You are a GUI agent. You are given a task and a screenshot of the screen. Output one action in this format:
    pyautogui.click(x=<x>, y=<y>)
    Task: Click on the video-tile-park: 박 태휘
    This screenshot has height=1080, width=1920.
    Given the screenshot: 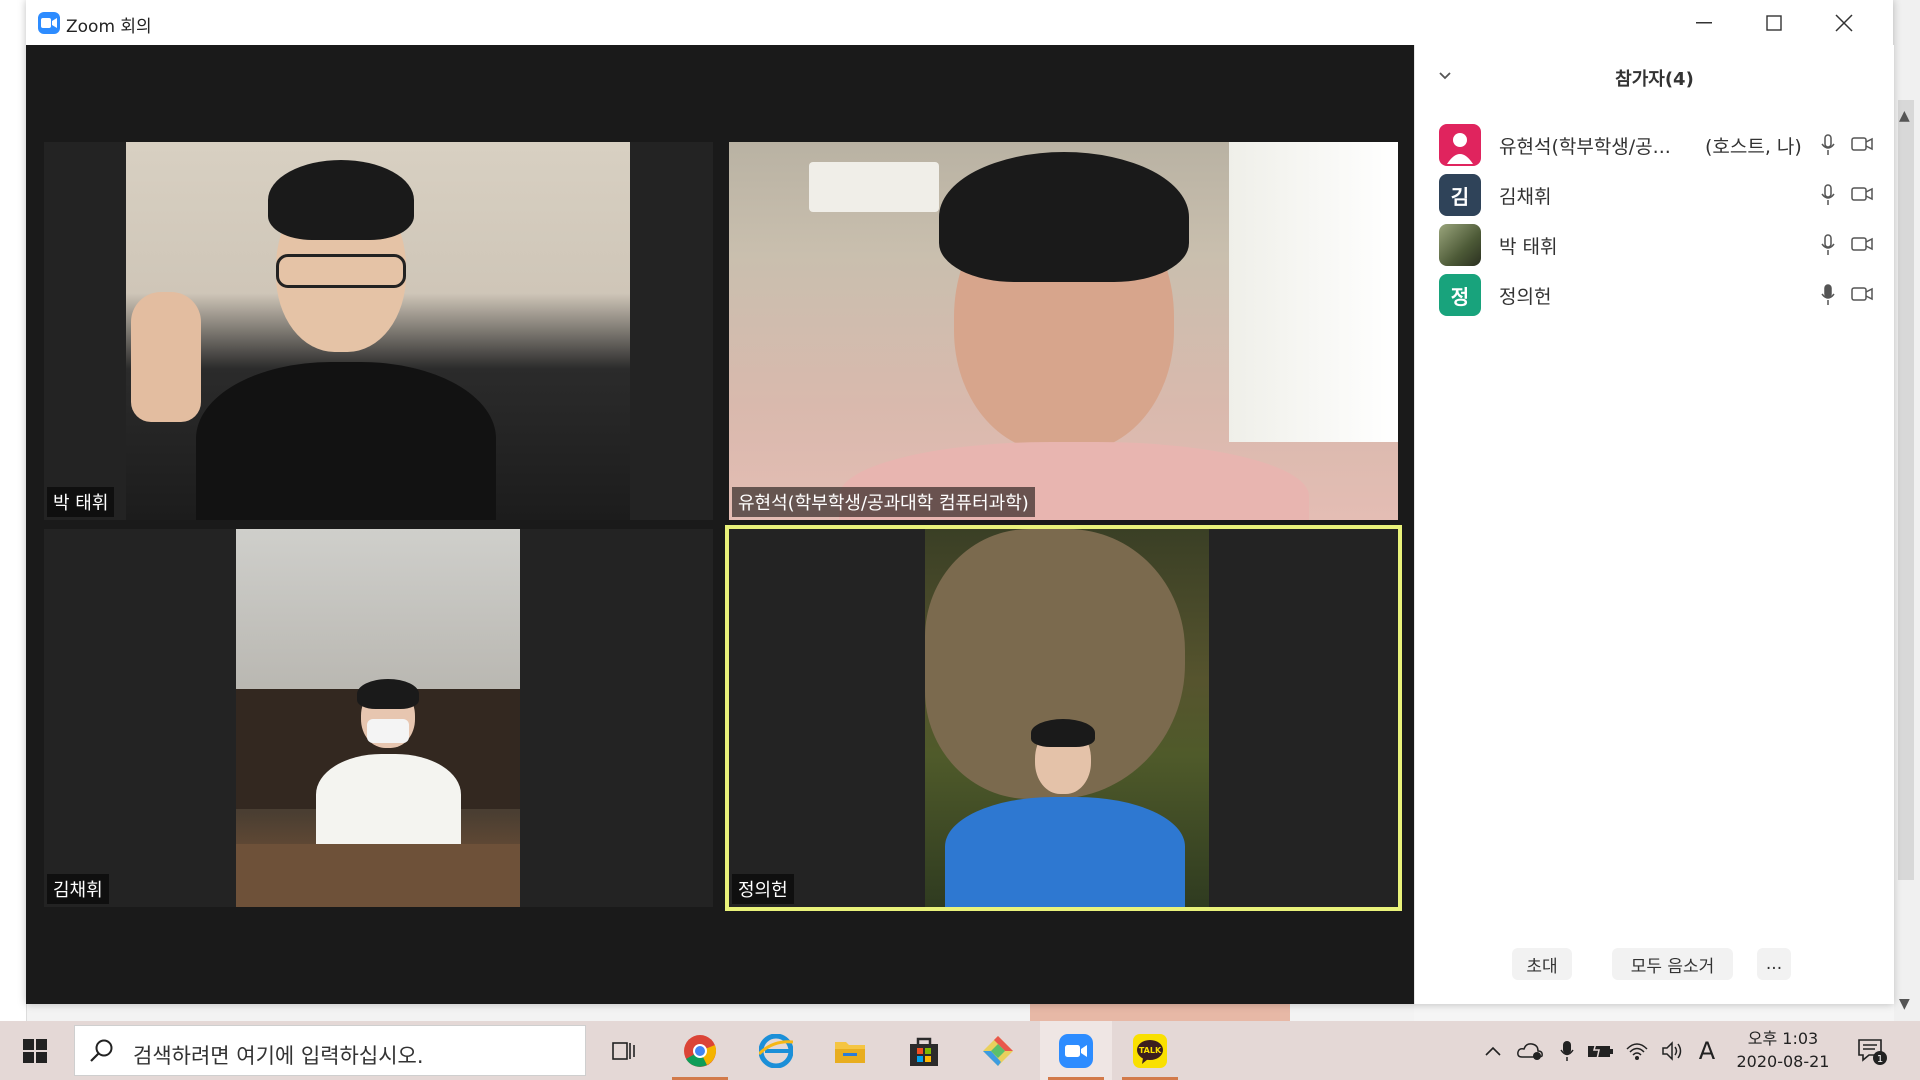 What is the action you would take?
    pyautogui.click(x=378, y=331)
    